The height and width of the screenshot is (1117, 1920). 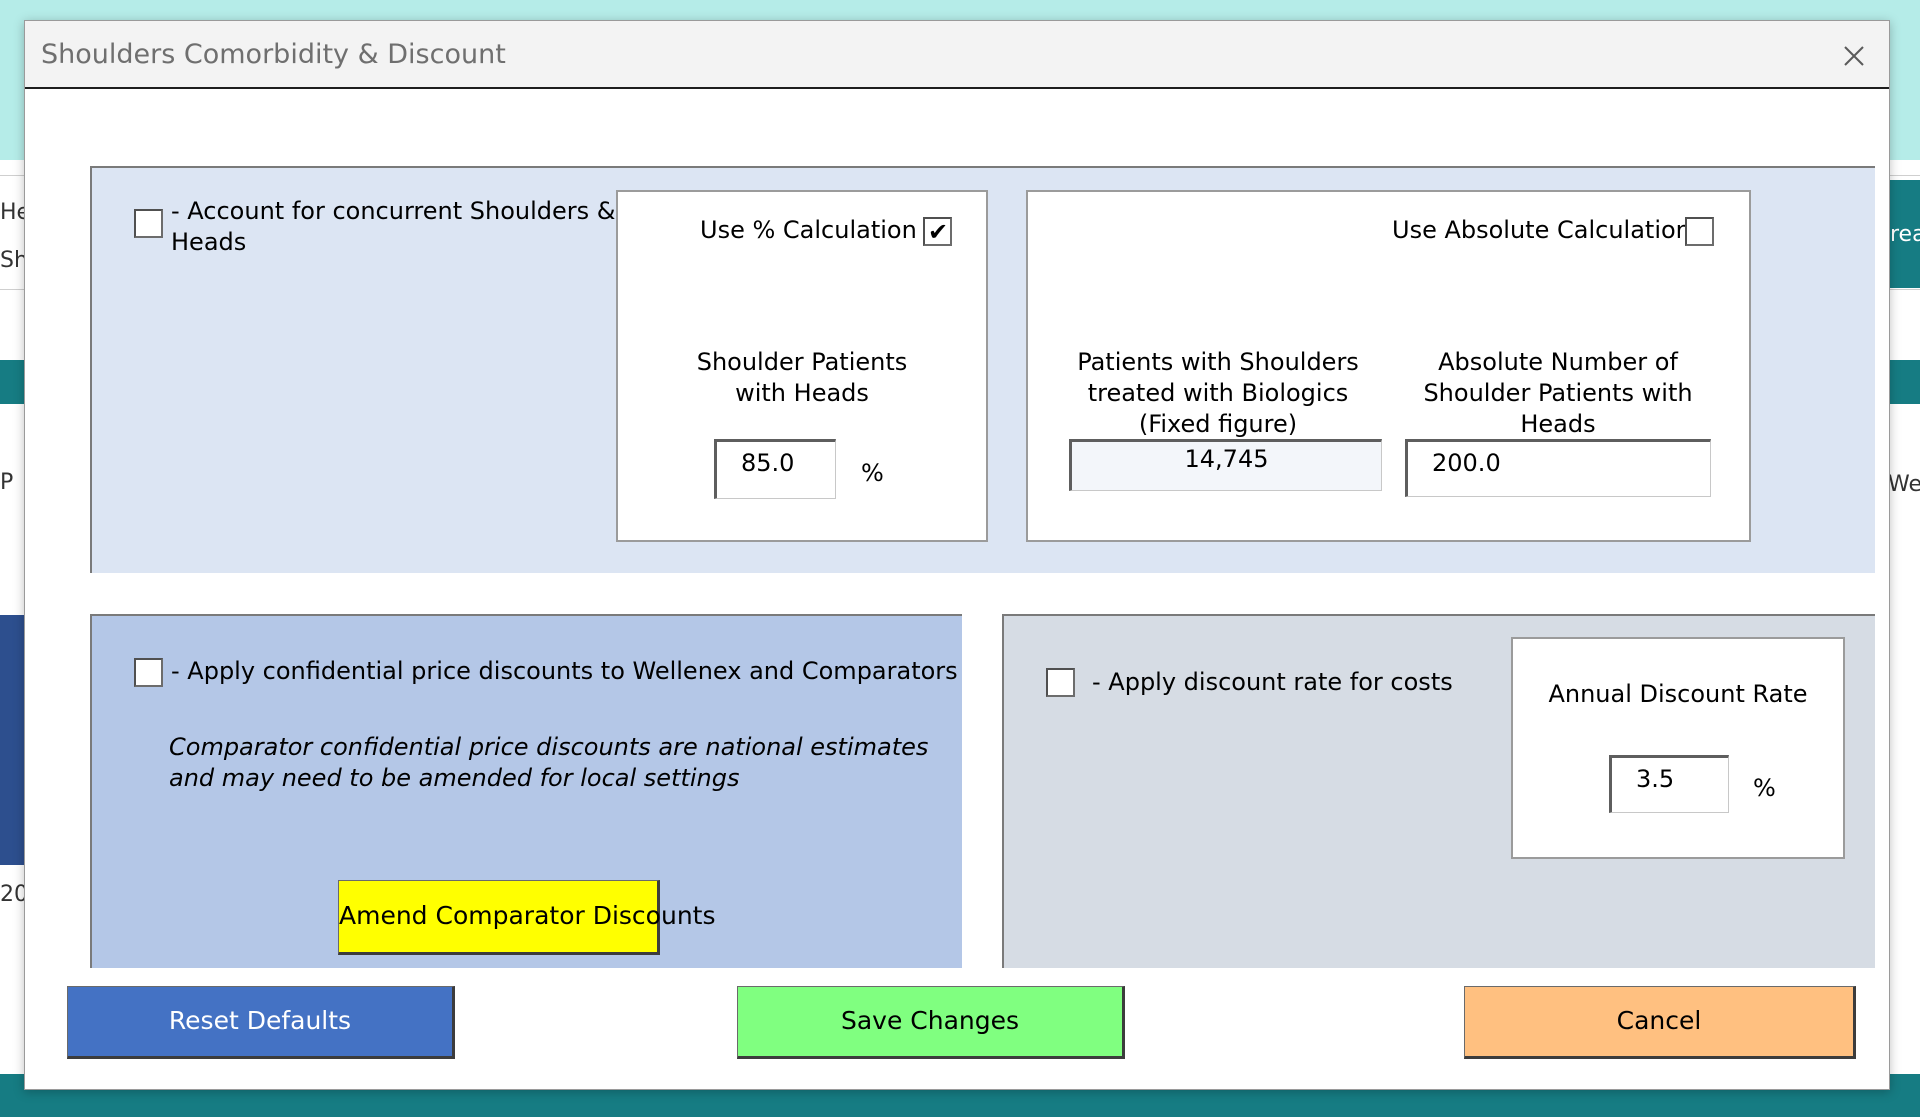 I want to click on use-absolute-calculation-label: Use Absolute Calculation, so click(x=1541, y=230).